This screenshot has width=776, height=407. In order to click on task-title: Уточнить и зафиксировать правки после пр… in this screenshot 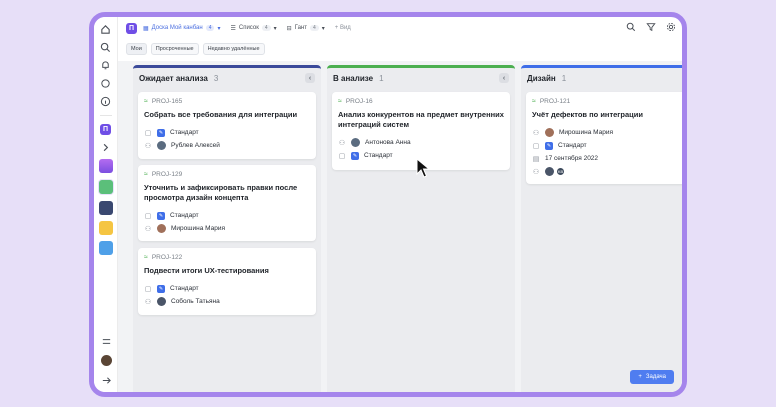, I will do `click(221, 192)`.